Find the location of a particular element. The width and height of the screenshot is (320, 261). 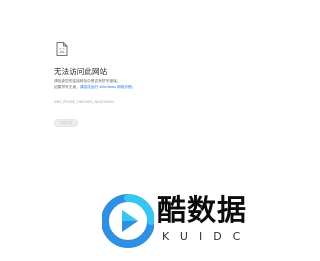

network-diagnostics-link: 请尝试运行 Windows 网络诊断 is located at coordinates (106, 87).